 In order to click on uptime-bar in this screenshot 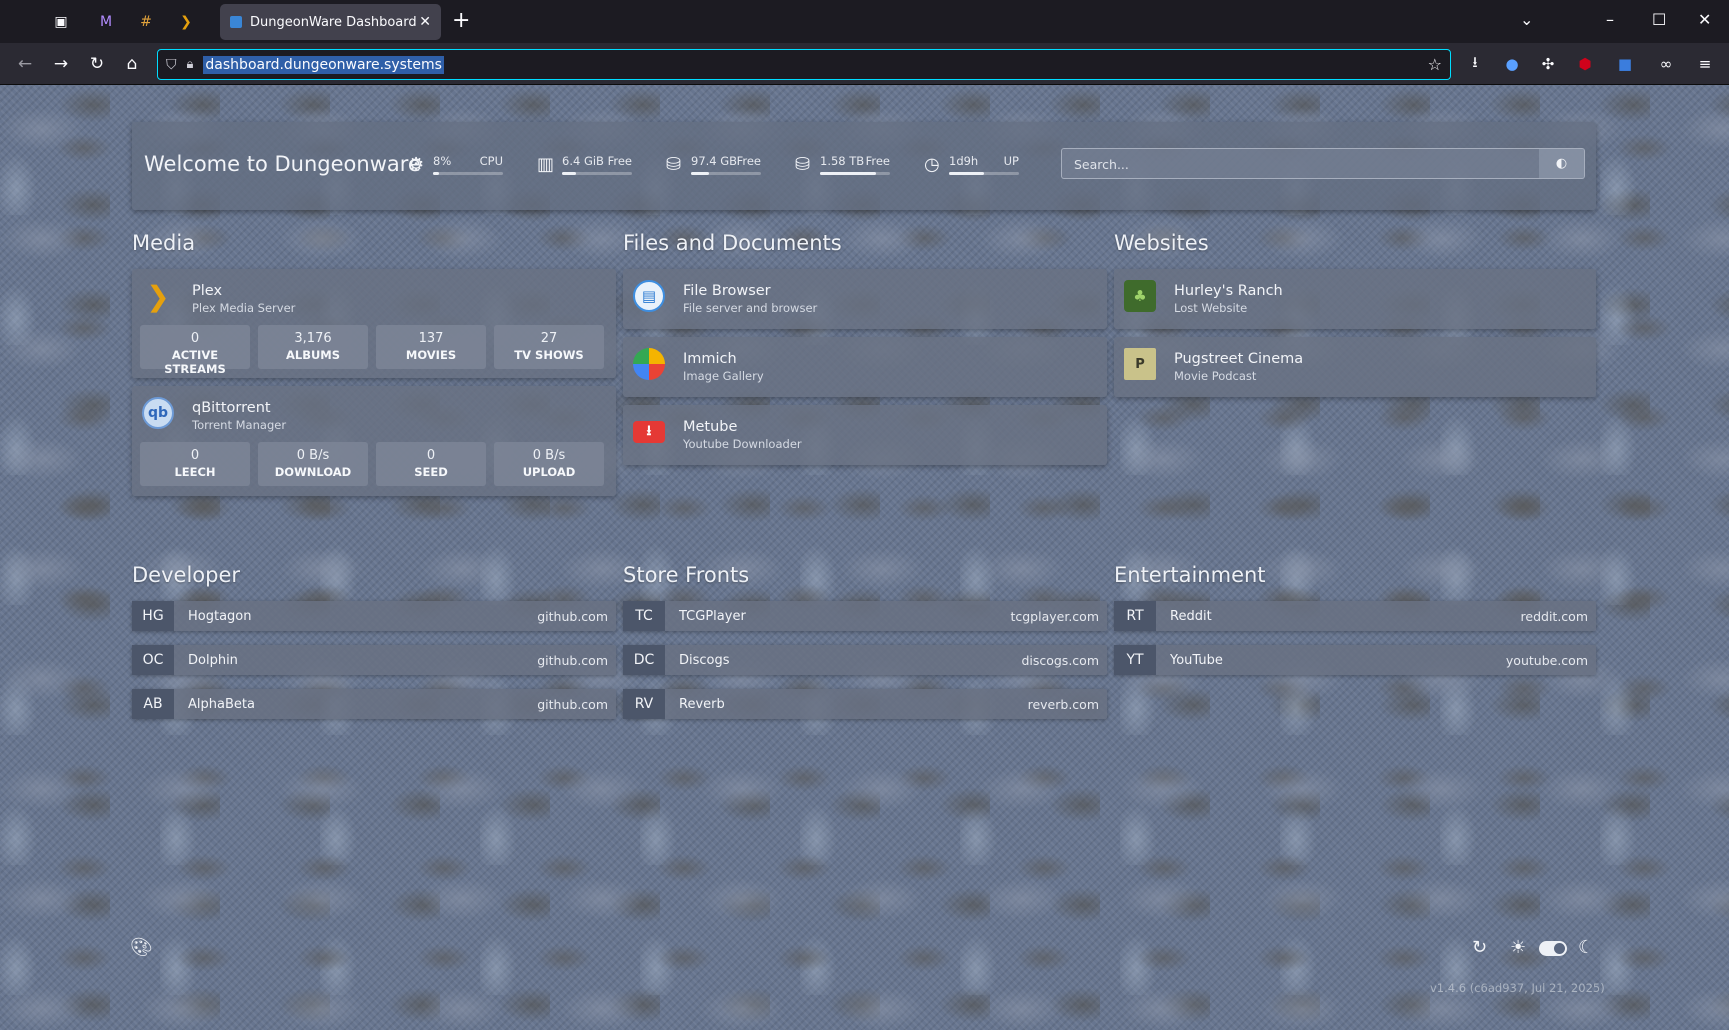, I will do `click(984, 173)`.